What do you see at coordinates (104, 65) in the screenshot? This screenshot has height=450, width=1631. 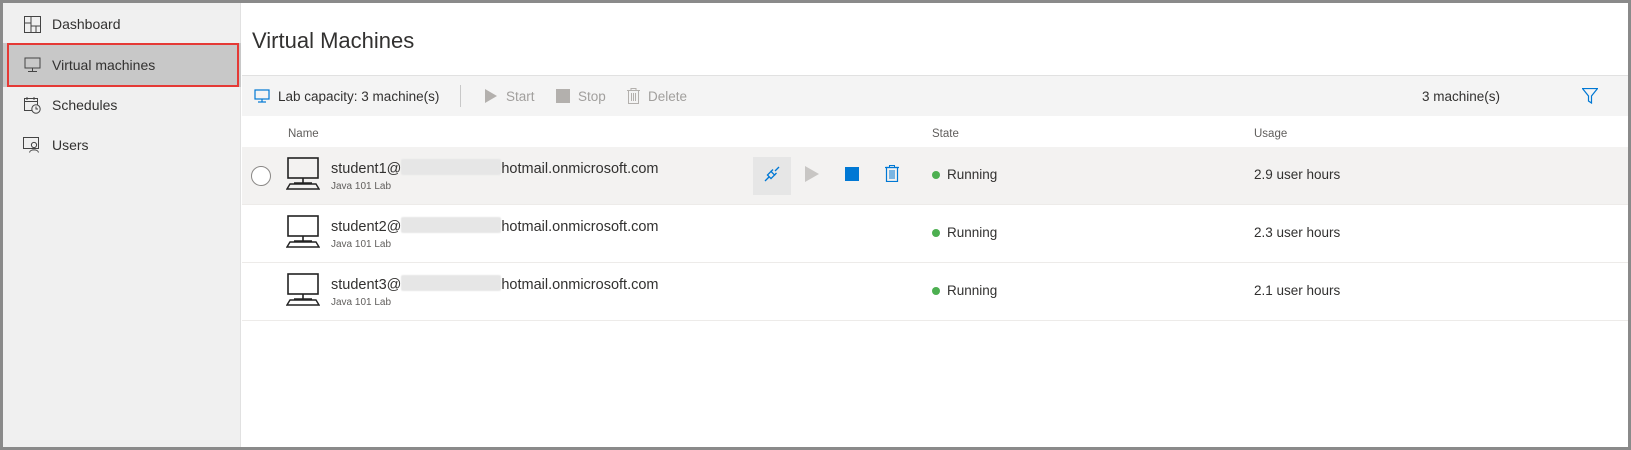 I see `sidebar-item-label: Virtual machines` at bounding box center [104, 65].